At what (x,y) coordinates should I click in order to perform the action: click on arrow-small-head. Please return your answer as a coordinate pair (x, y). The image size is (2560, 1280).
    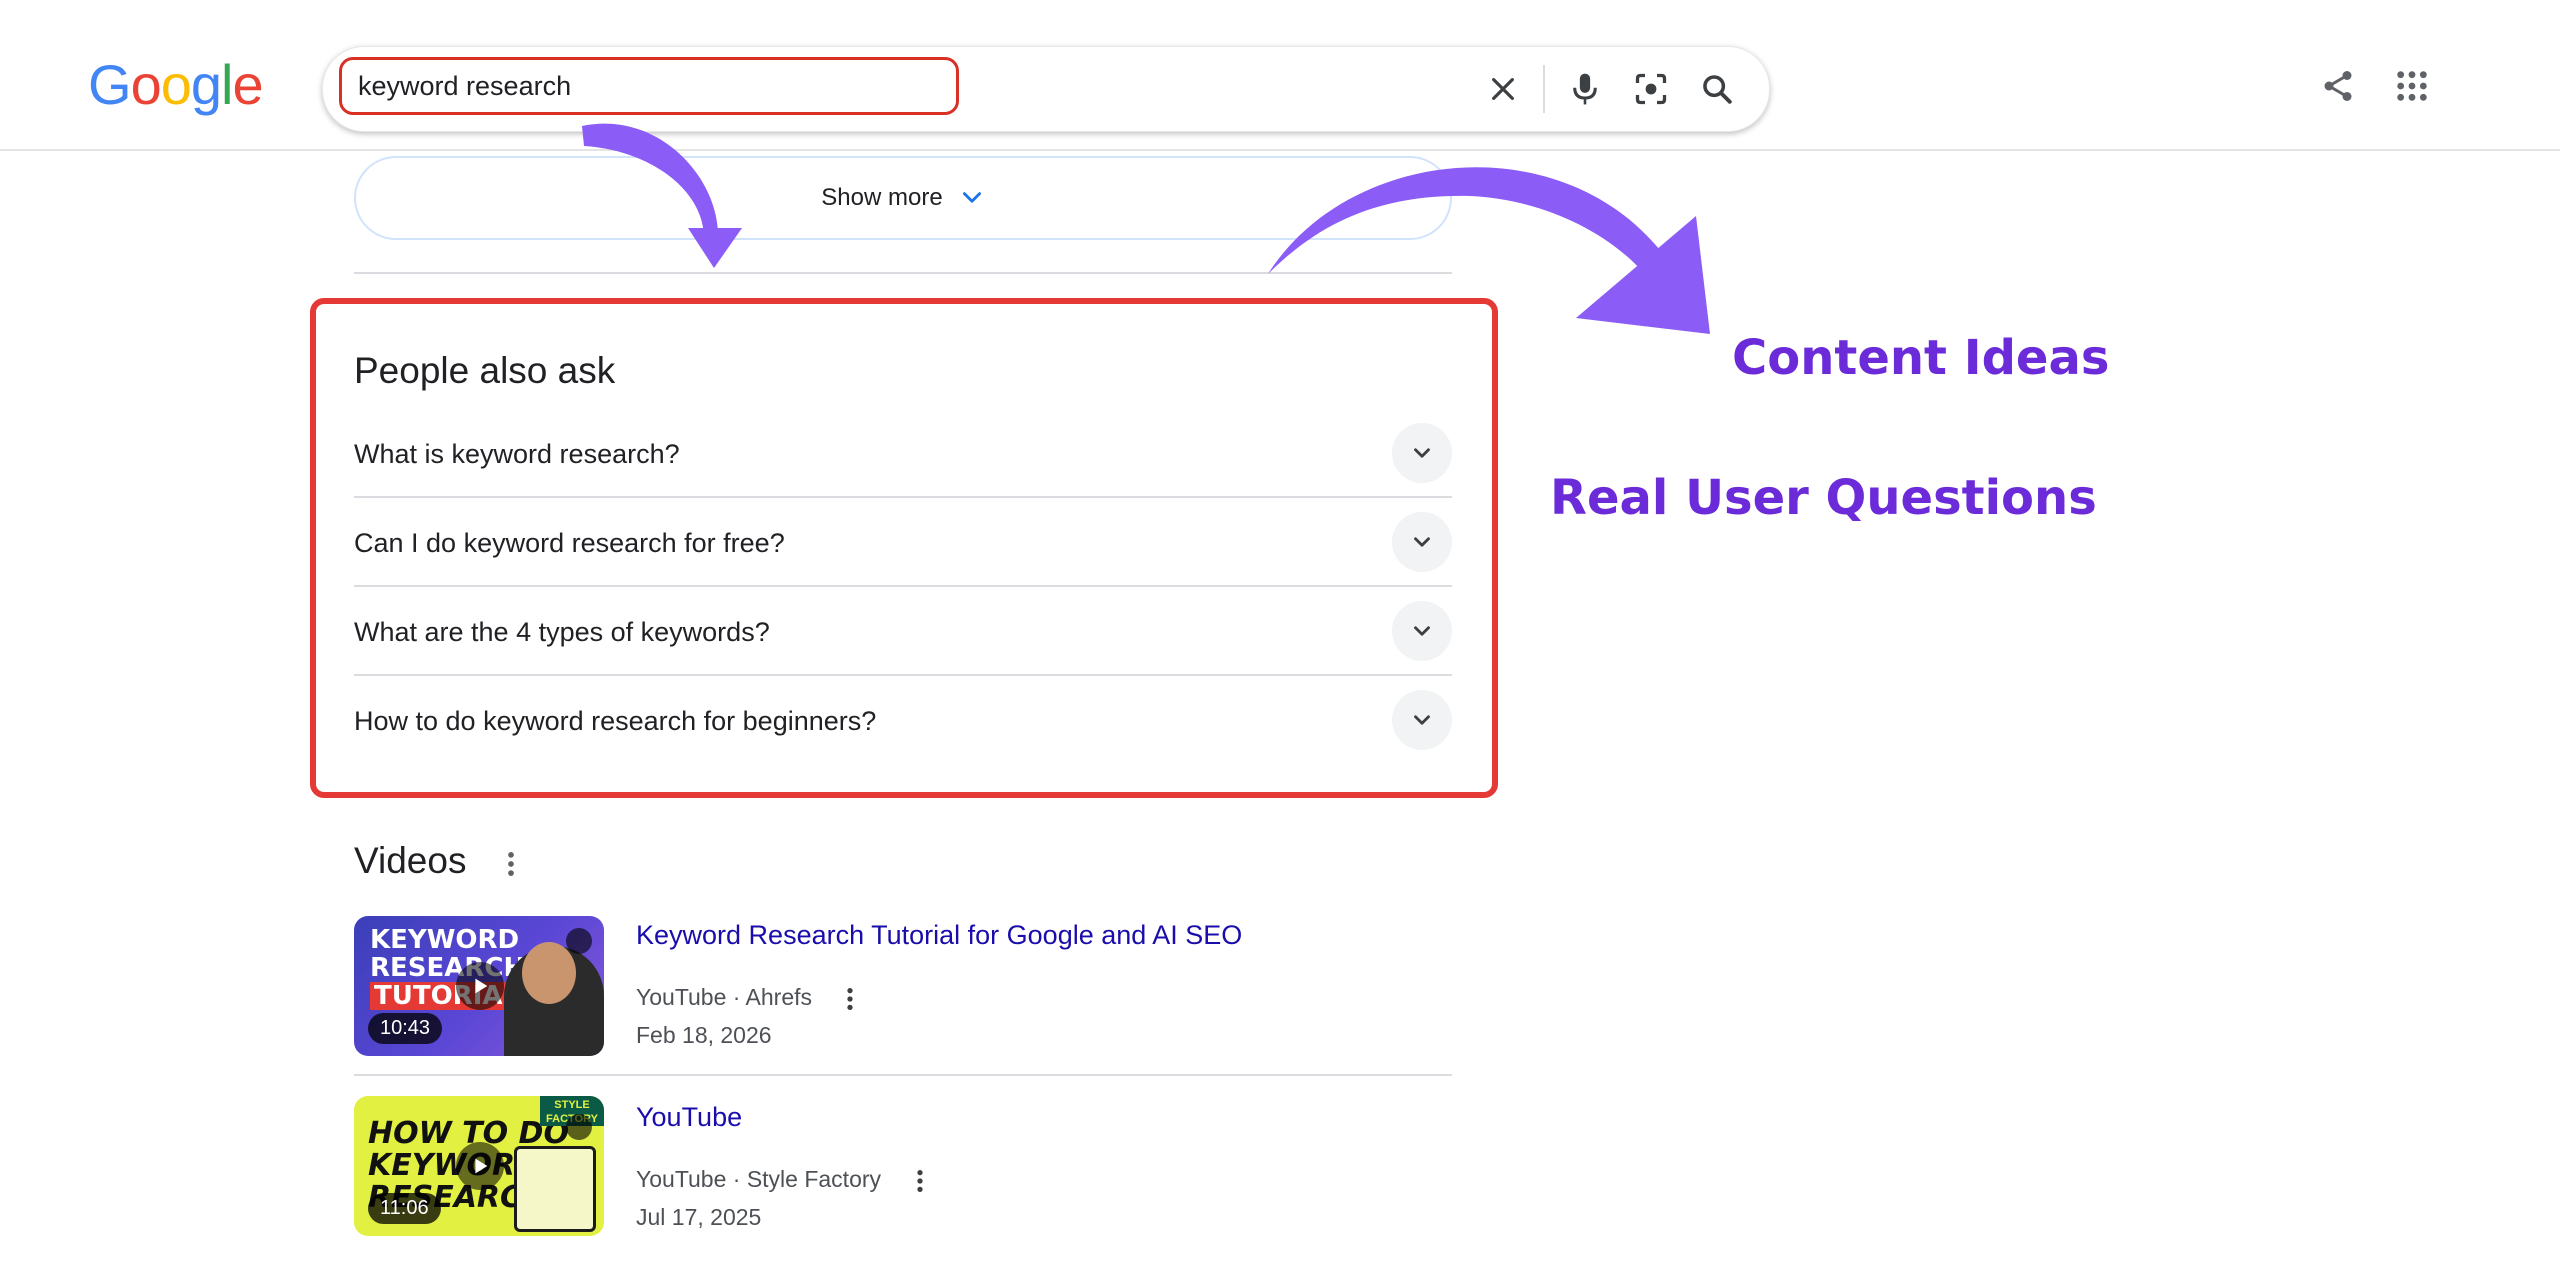
    Looking at the image, I should click on (715, 248).